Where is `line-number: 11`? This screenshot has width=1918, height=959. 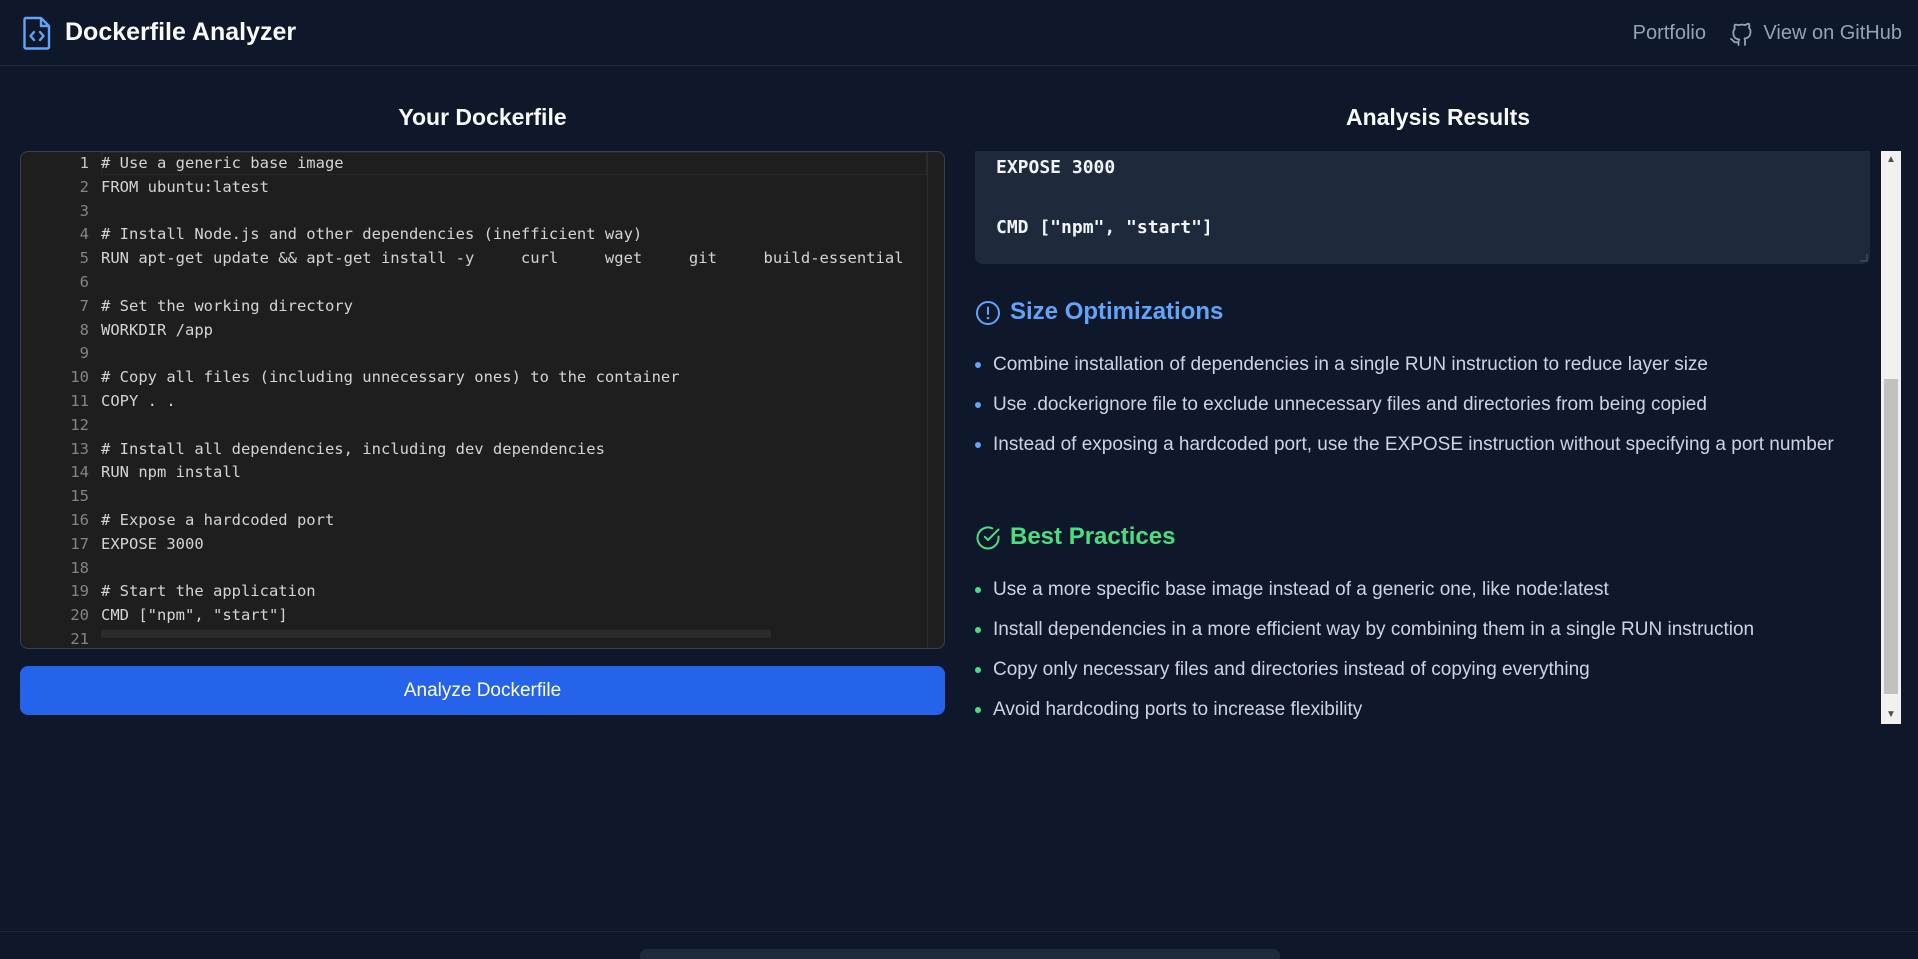 line-number: 11 is located at coordinates (79, 401).